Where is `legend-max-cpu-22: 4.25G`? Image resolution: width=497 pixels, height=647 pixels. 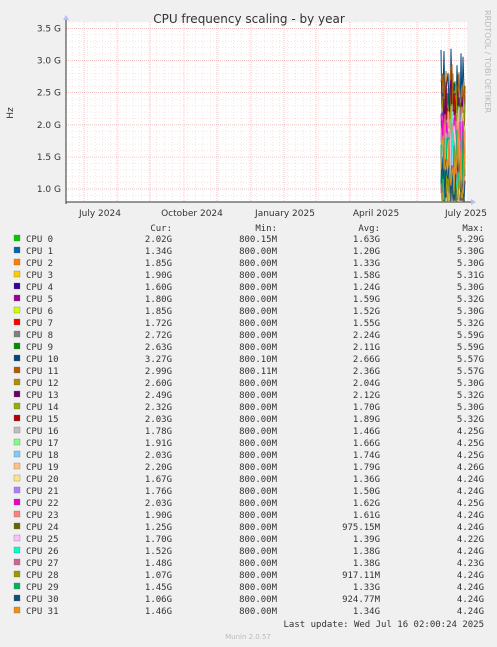 legend-max-cpu-22: 4.25G is located at coordinates (470, 504).